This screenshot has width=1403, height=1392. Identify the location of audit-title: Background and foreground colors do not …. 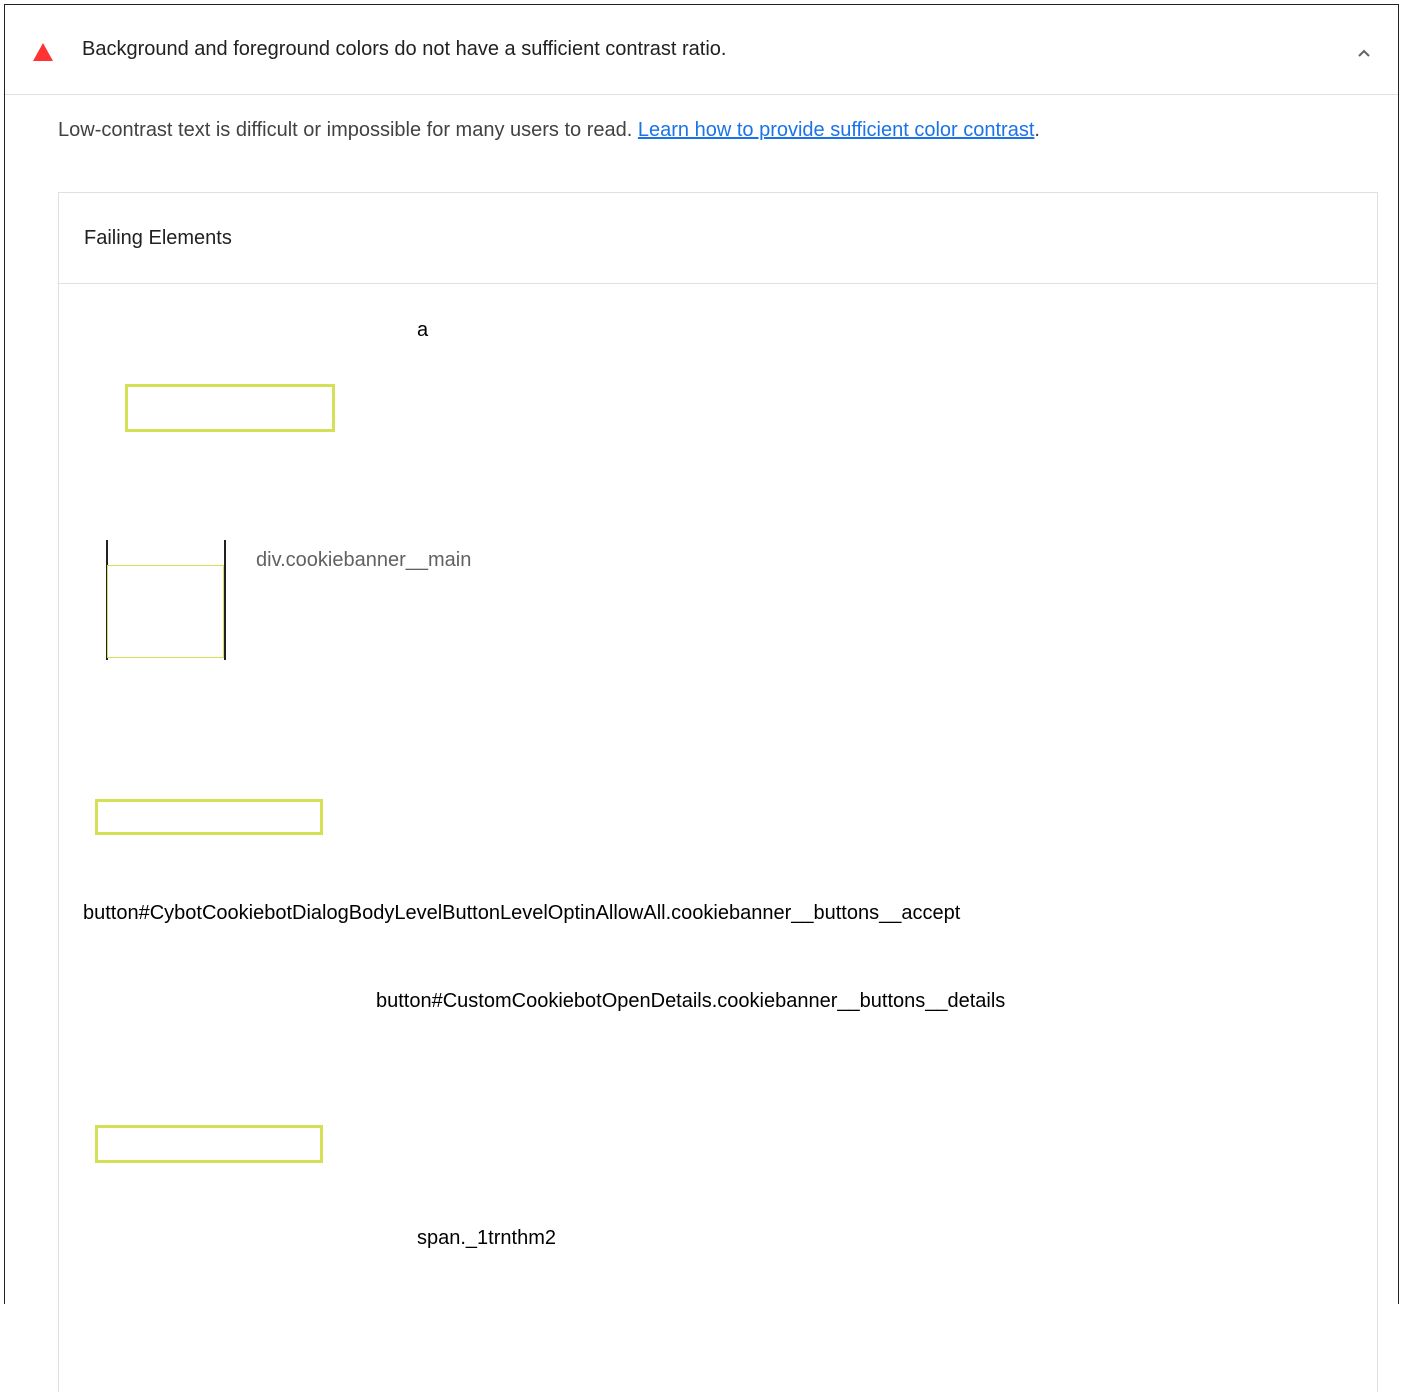
(404, 49).